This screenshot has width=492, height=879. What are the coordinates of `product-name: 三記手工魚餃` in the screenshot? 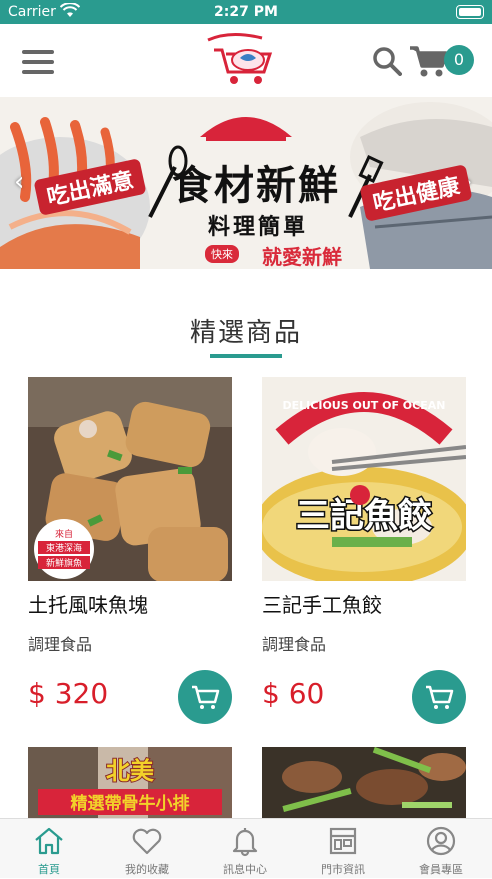 It's located at (322, 603).